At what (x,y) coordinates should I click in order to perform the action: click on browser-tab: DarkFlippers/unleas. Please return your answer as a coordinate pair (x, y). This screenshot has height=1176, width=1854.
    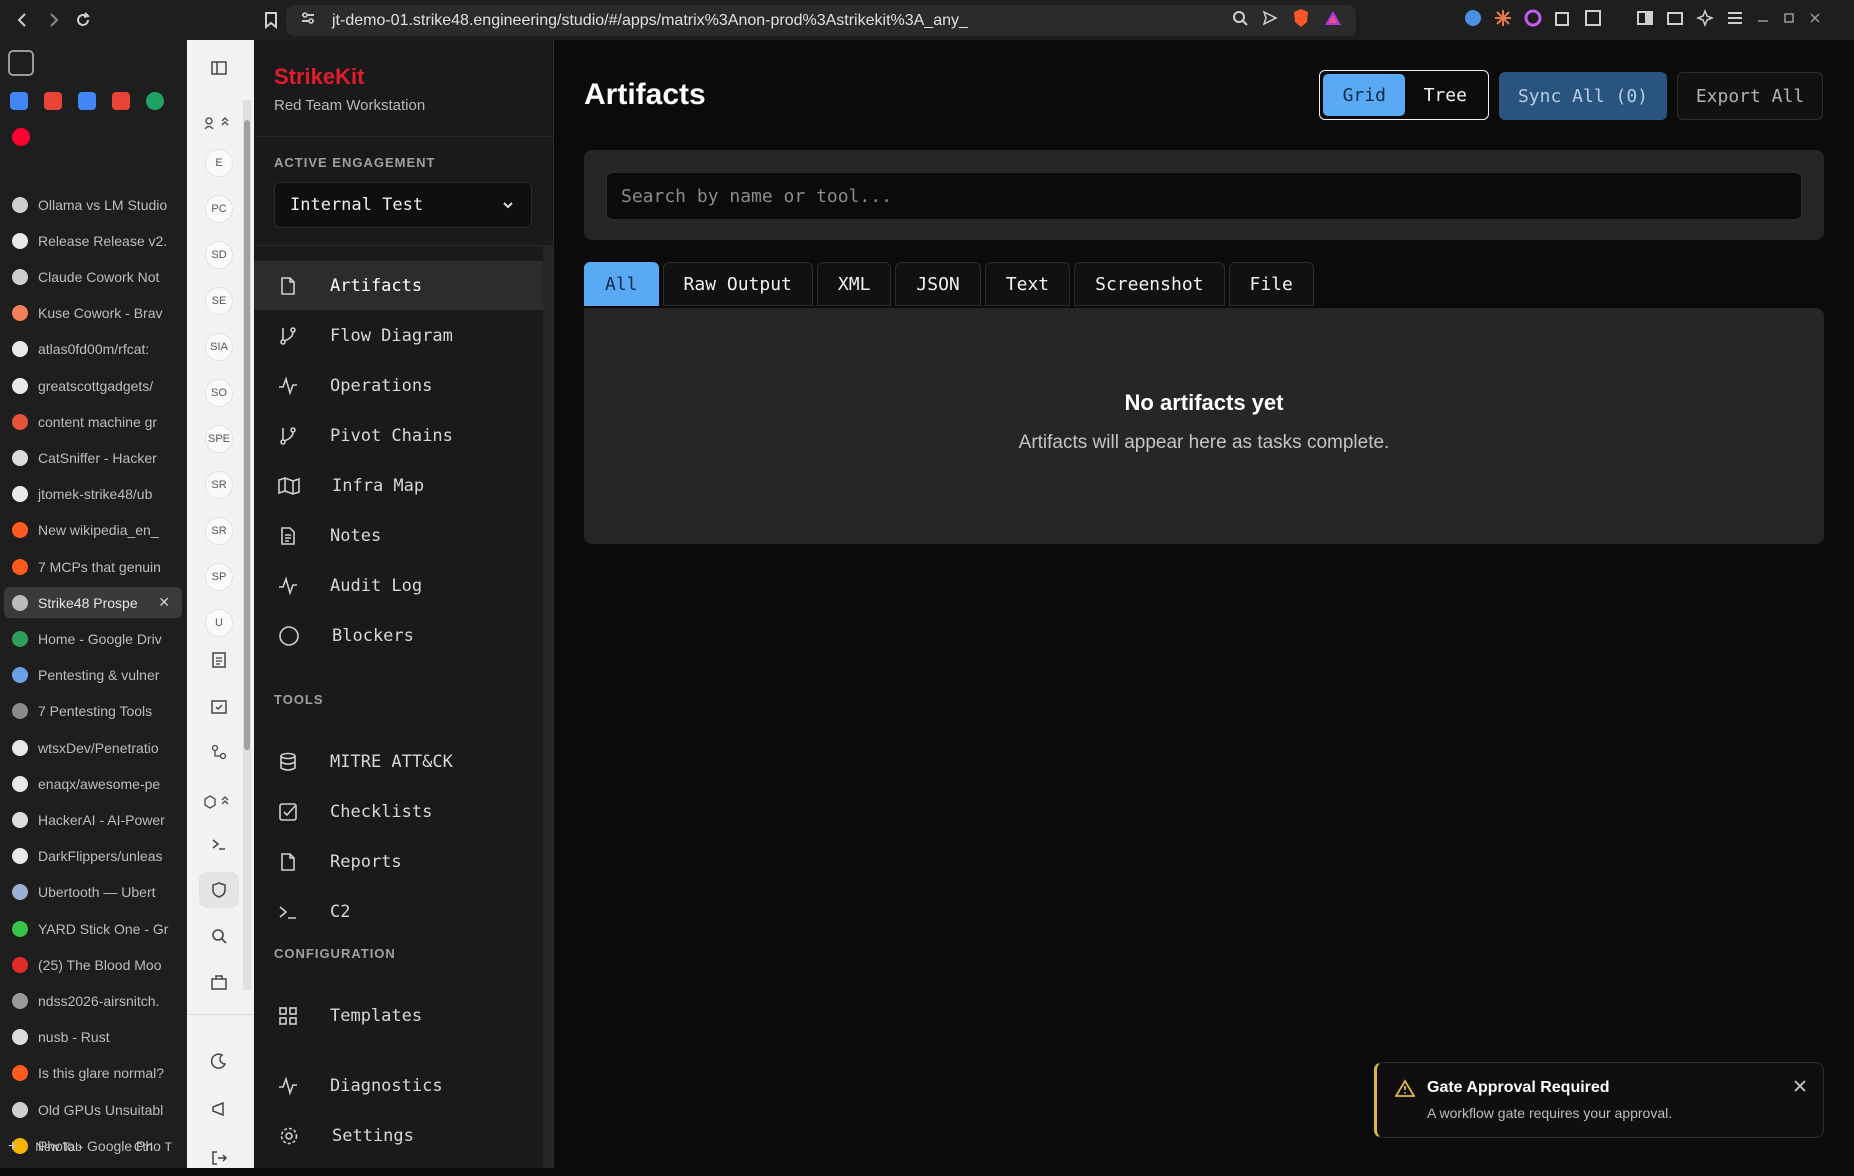
    Looking at the image, I should click on (93, 856).